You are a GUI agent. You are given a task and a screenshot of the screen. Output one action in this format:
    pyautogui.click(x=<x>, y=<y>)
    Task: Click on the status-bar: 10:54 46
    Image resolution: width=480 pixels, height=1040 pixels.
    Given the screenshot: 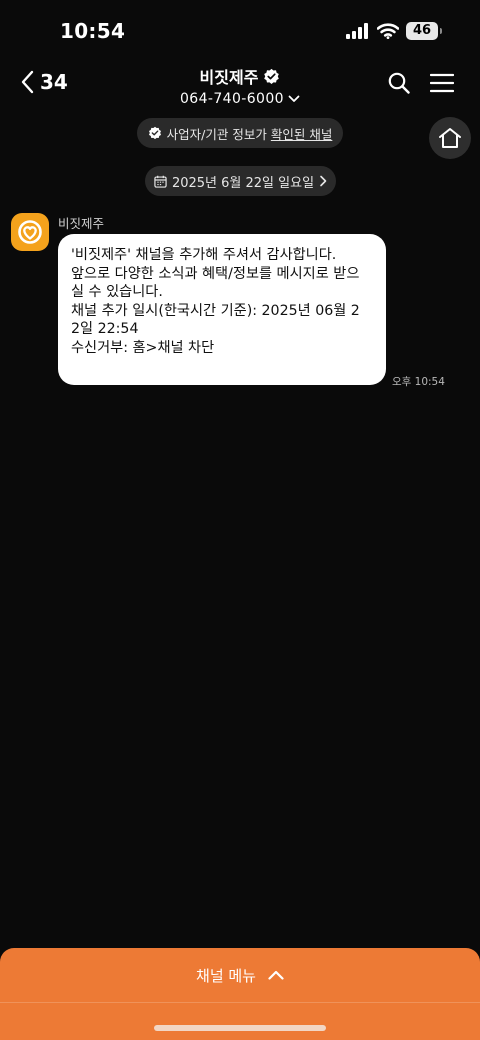 What is the action you would take?
    pyautogui.click(x=240, y=32)
    